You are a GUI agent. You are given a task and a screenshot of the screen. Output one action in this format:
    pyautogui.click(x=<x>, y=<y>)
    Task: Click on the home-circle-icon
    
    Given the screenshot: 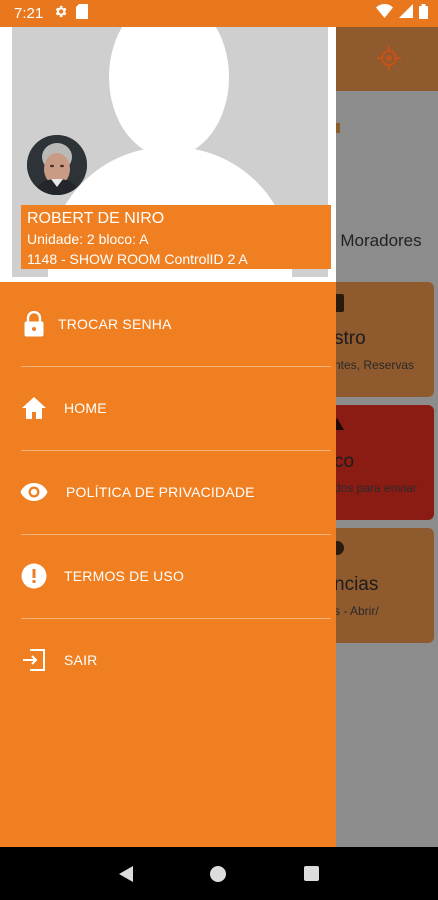 What is the action you would take?
    pyautogui.click(x=218, y=873)
    